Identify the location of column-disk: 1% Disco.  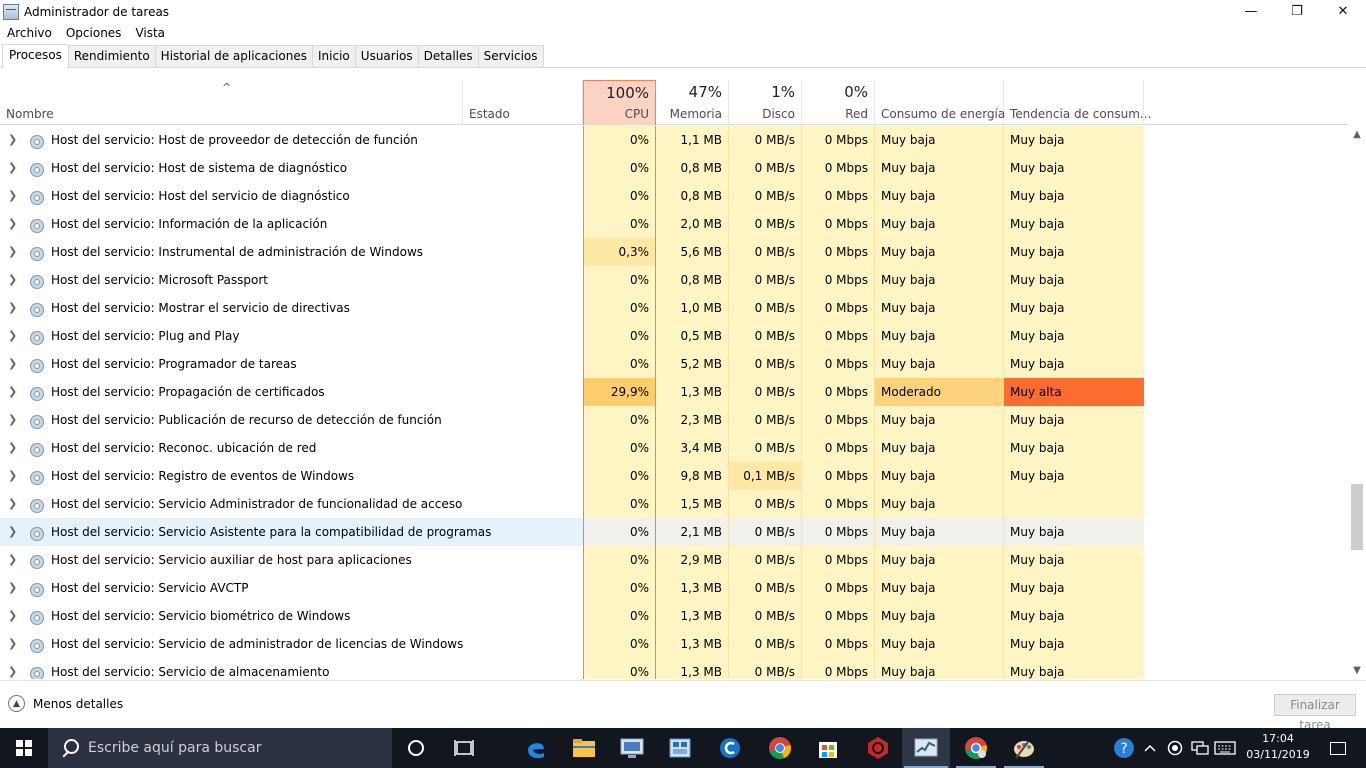
(765, 102).